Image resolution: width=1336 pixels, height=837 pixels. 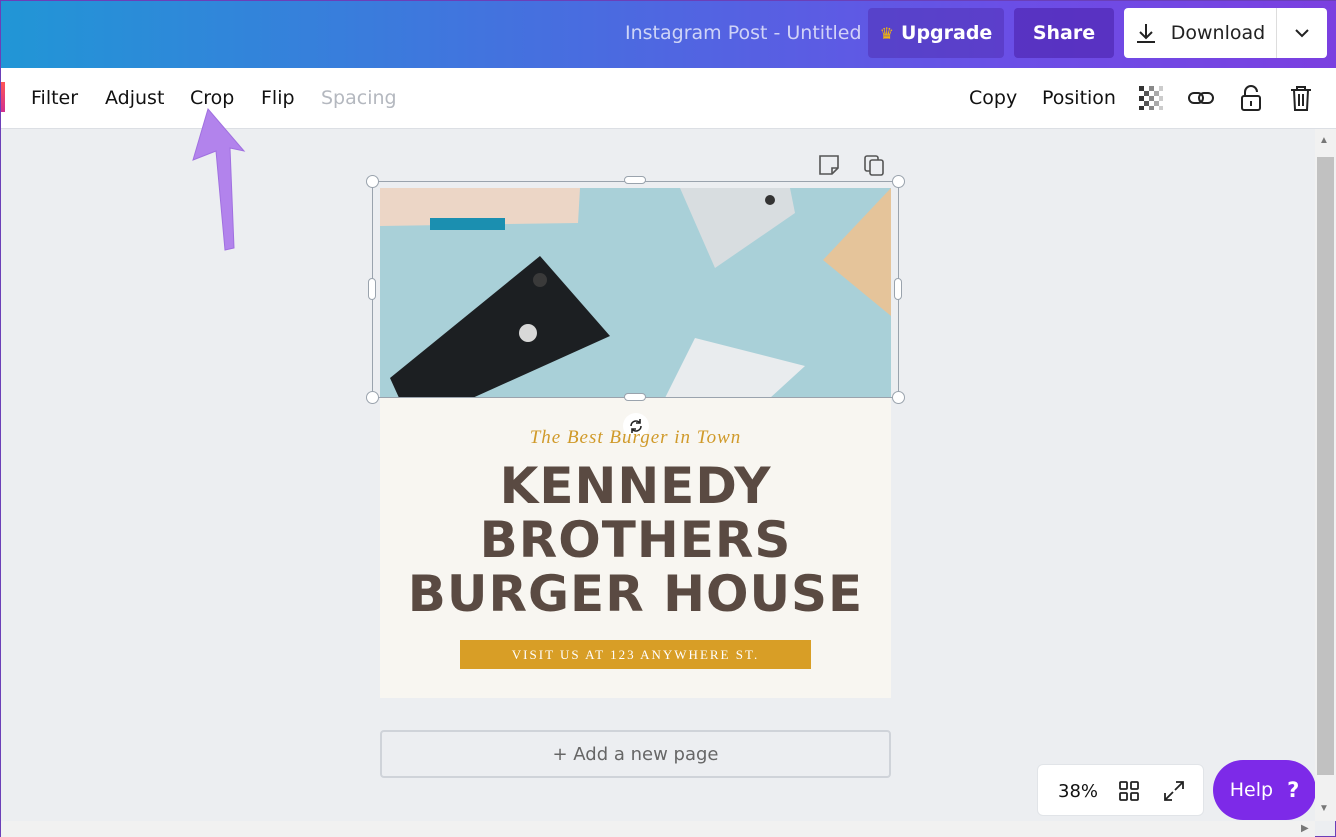 What do you see at coordinates (359, 98) in the screenshot?
I see `spacing-button: Spacing` at bounding box center [359, 98].